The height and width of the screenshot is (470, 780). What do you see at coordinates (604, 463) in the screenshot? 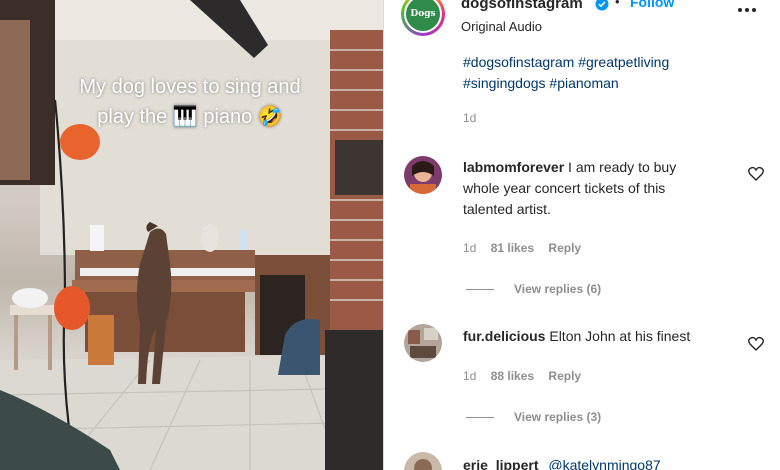
I see `mention-link: @katelynmingo87` at bounding box center [604, 463].